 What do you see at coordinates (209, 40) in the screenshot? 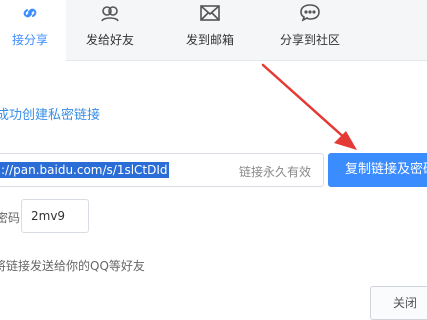
I see `tab-send-email-label: 发到邮箱` at bounding box center [209, 40].